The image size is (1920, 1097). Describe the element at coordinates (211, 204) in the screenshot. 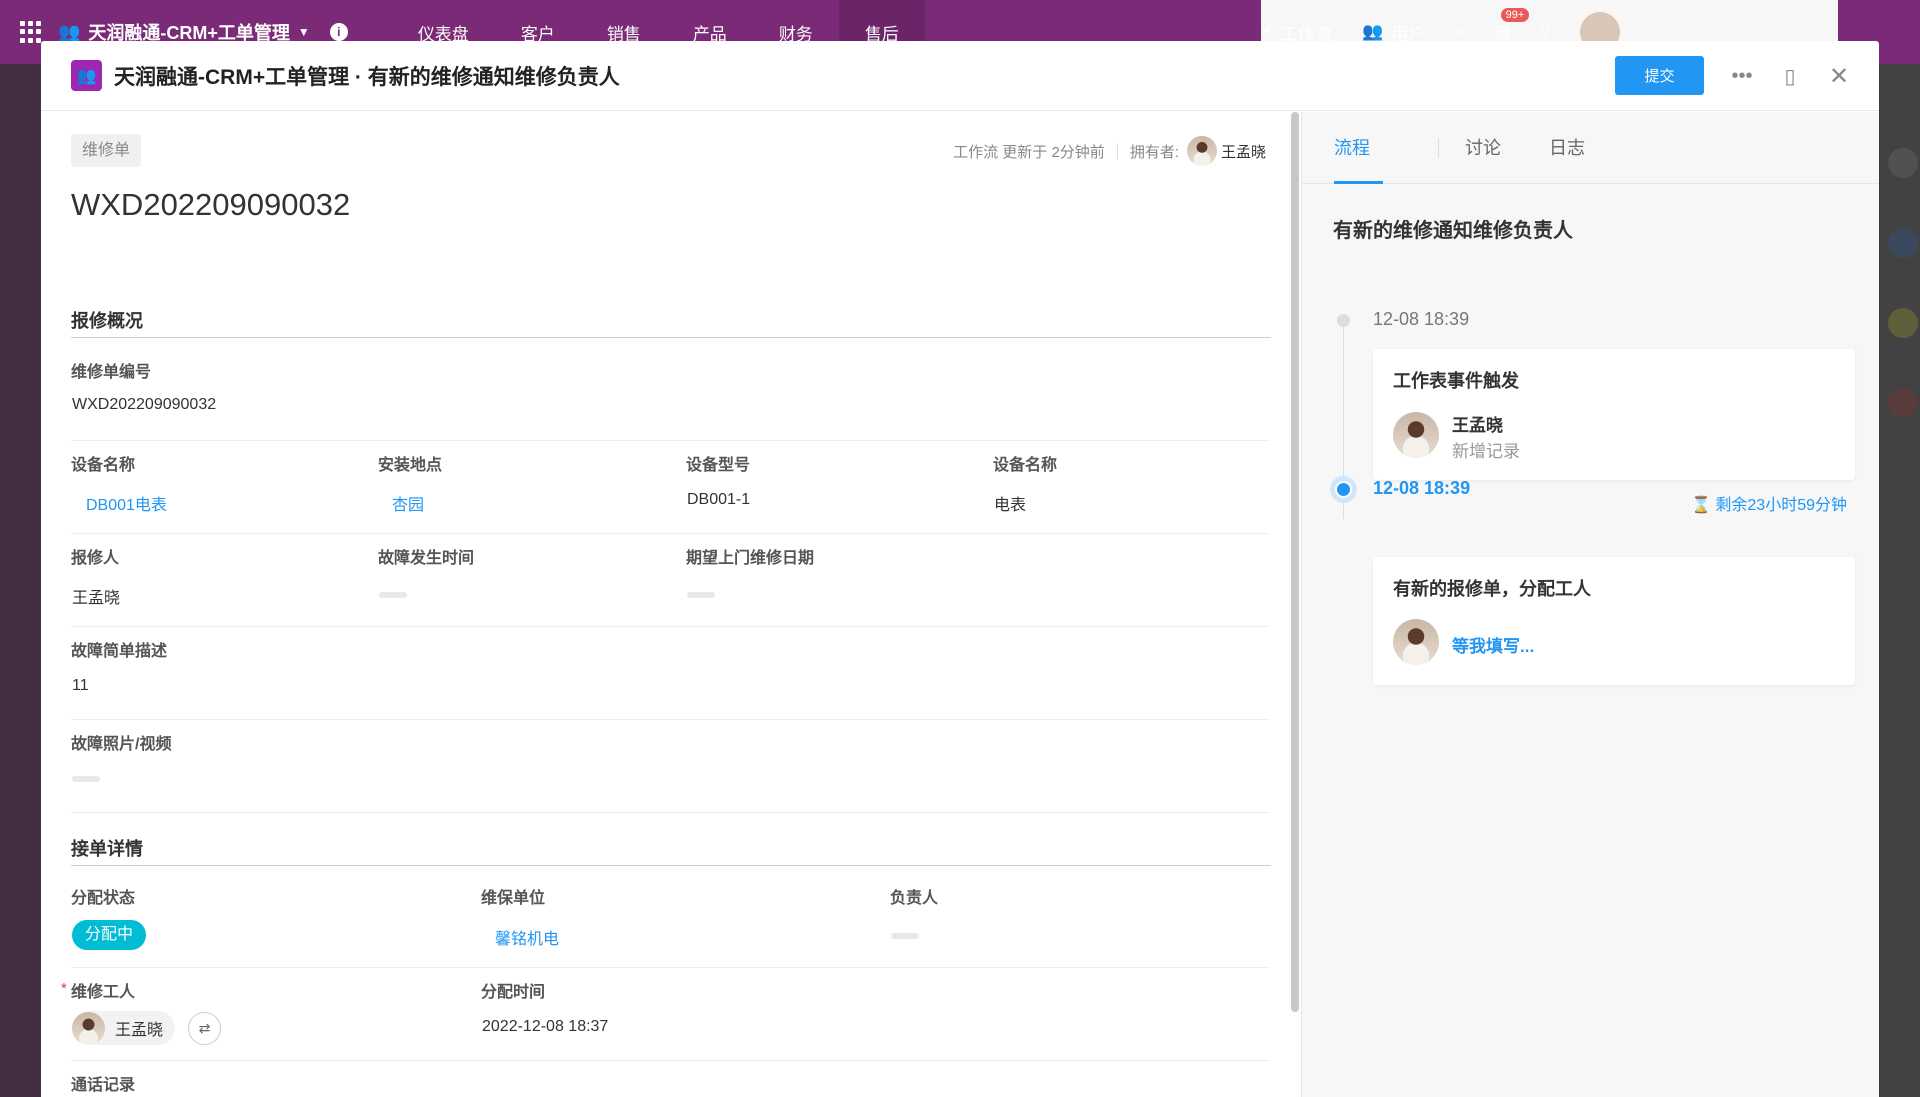

I see `record-number: WXD202209090032` at that location.